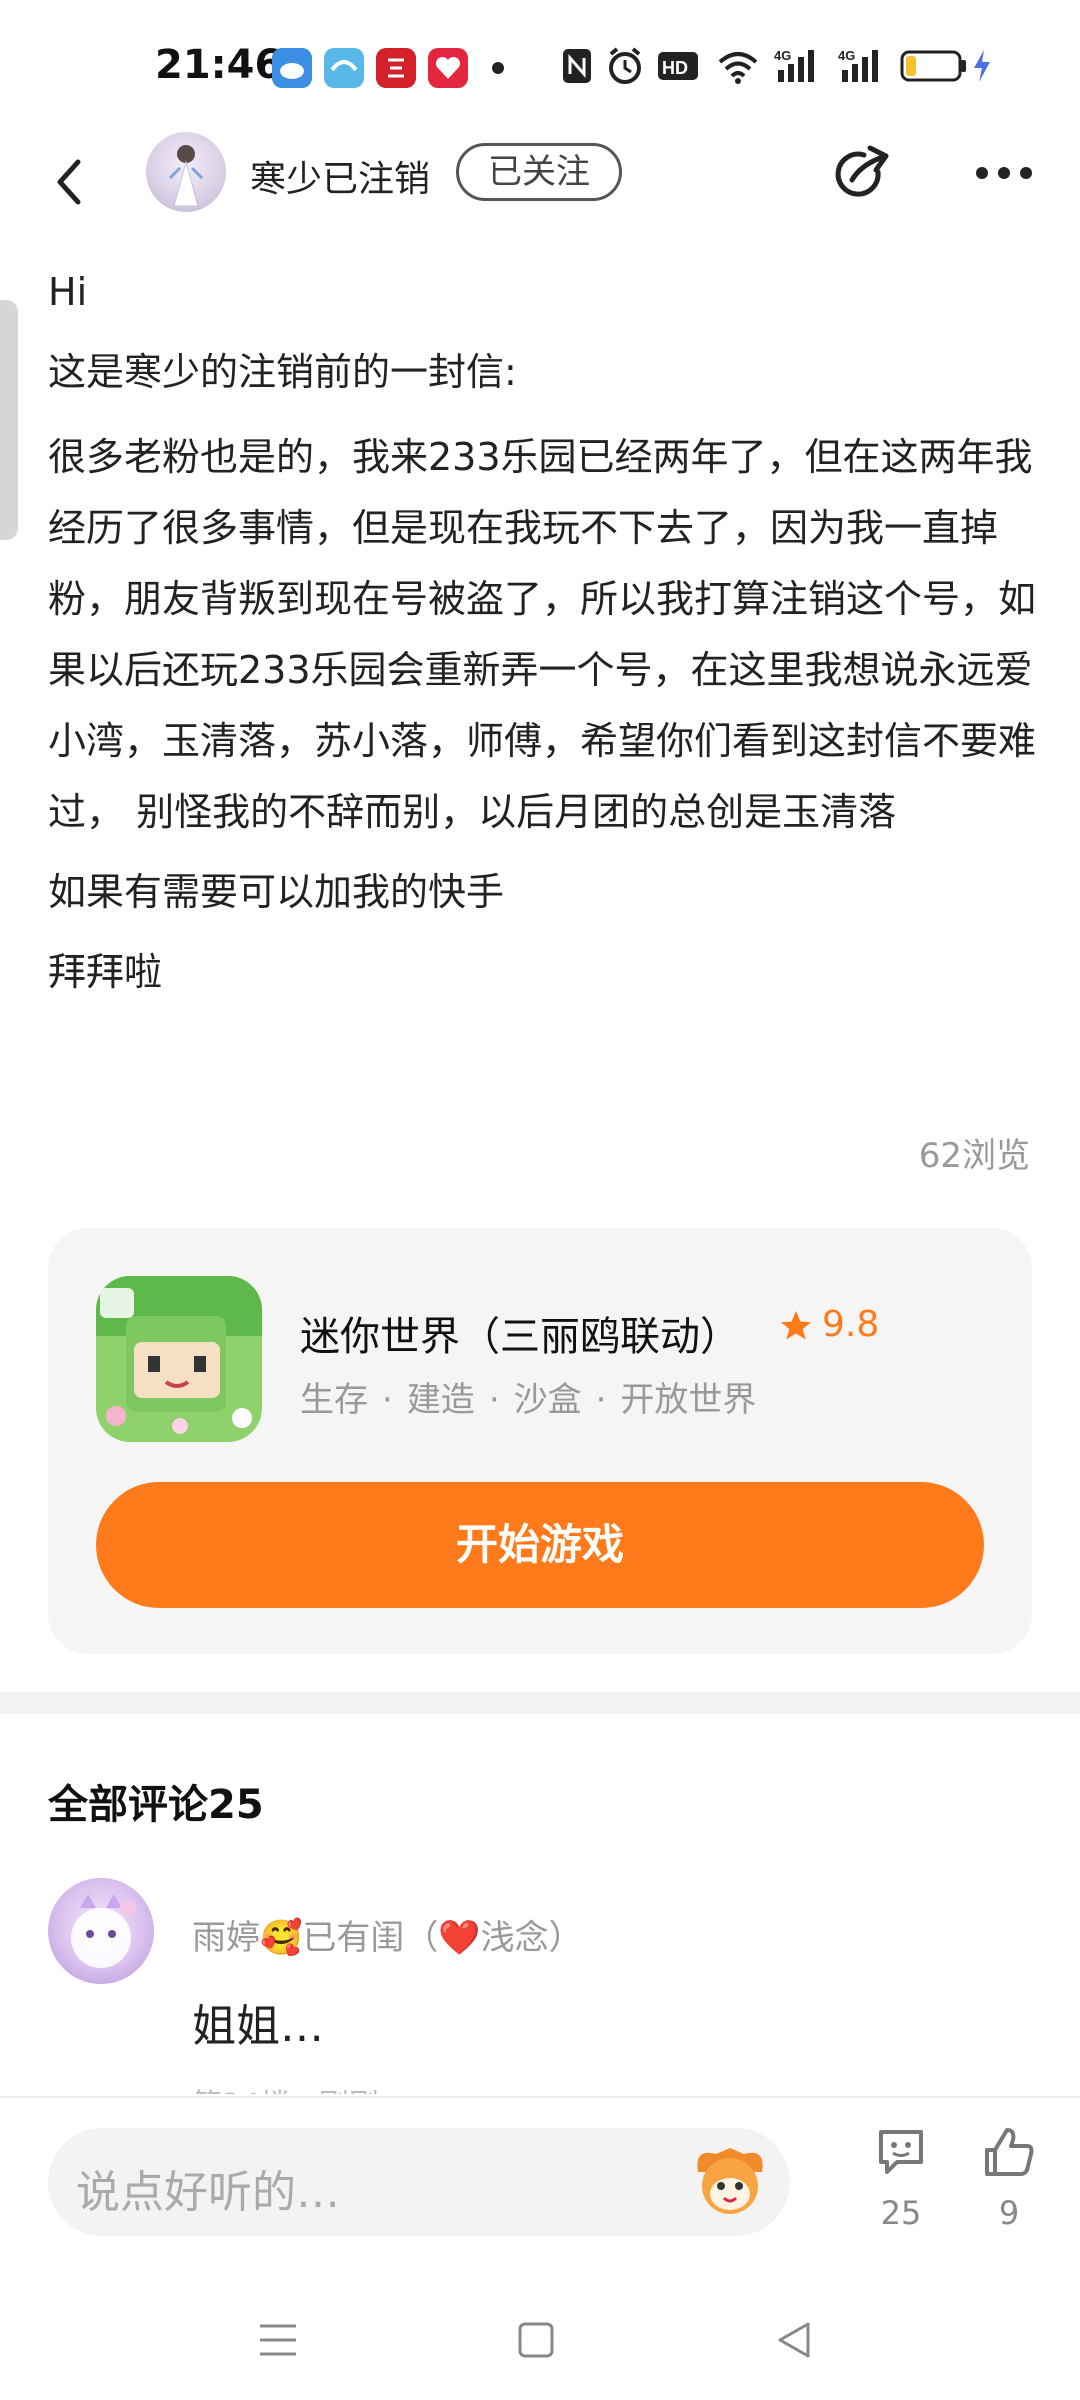  What do you see at coordinates (440, 1400) in the screenshot?
I see `game-tag: 建造` at bounding box center [440, 1400].